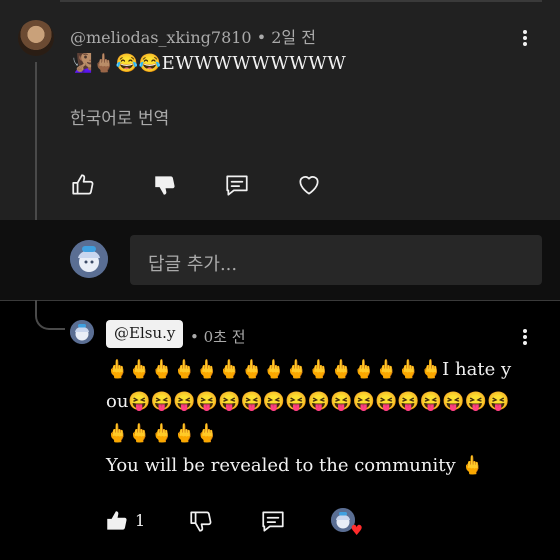 This screenshot has width=560, height=560. I want to click on translate-link: 한국어로 번역, so click(119, 116).